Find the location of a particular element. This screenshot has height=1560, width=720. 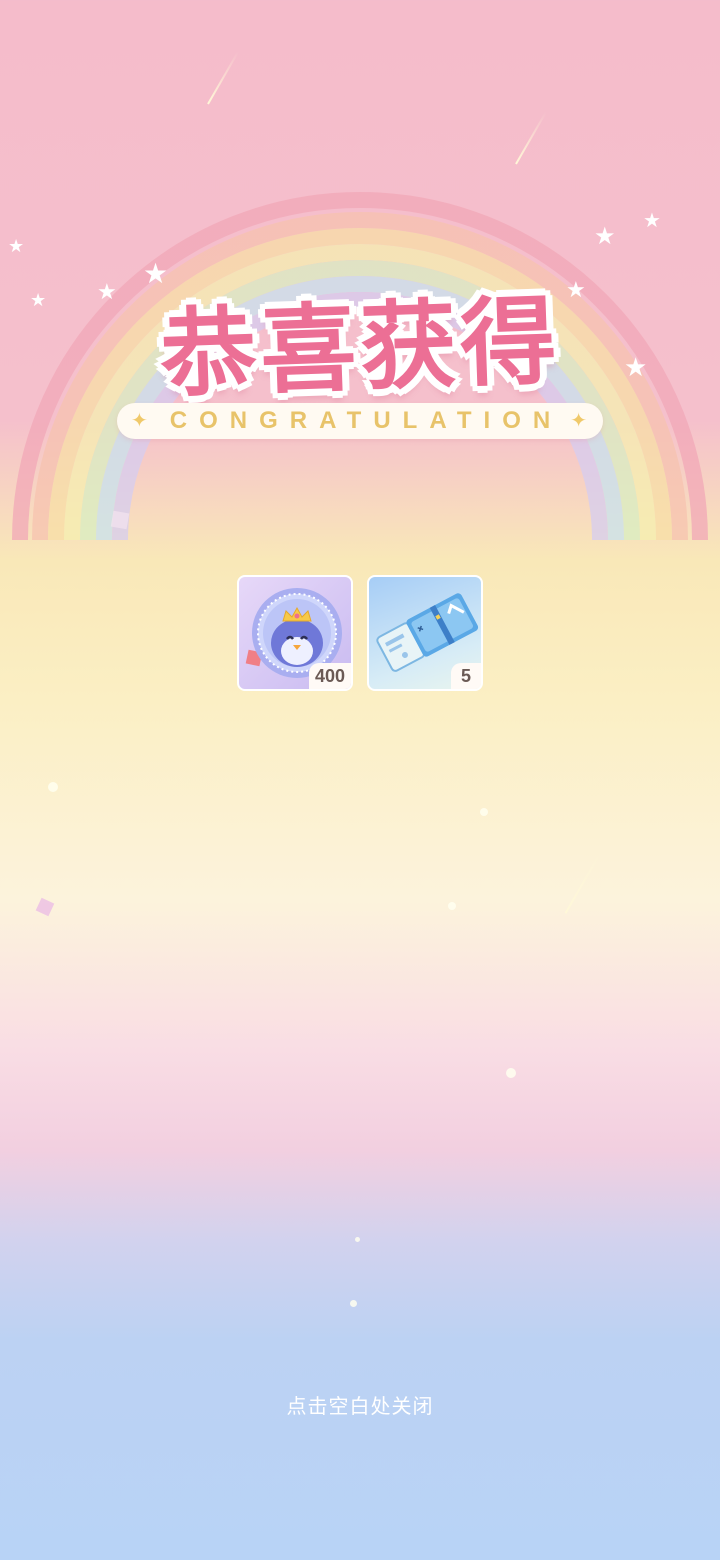

reward-count: 5 is located at coordinates (466, 676).